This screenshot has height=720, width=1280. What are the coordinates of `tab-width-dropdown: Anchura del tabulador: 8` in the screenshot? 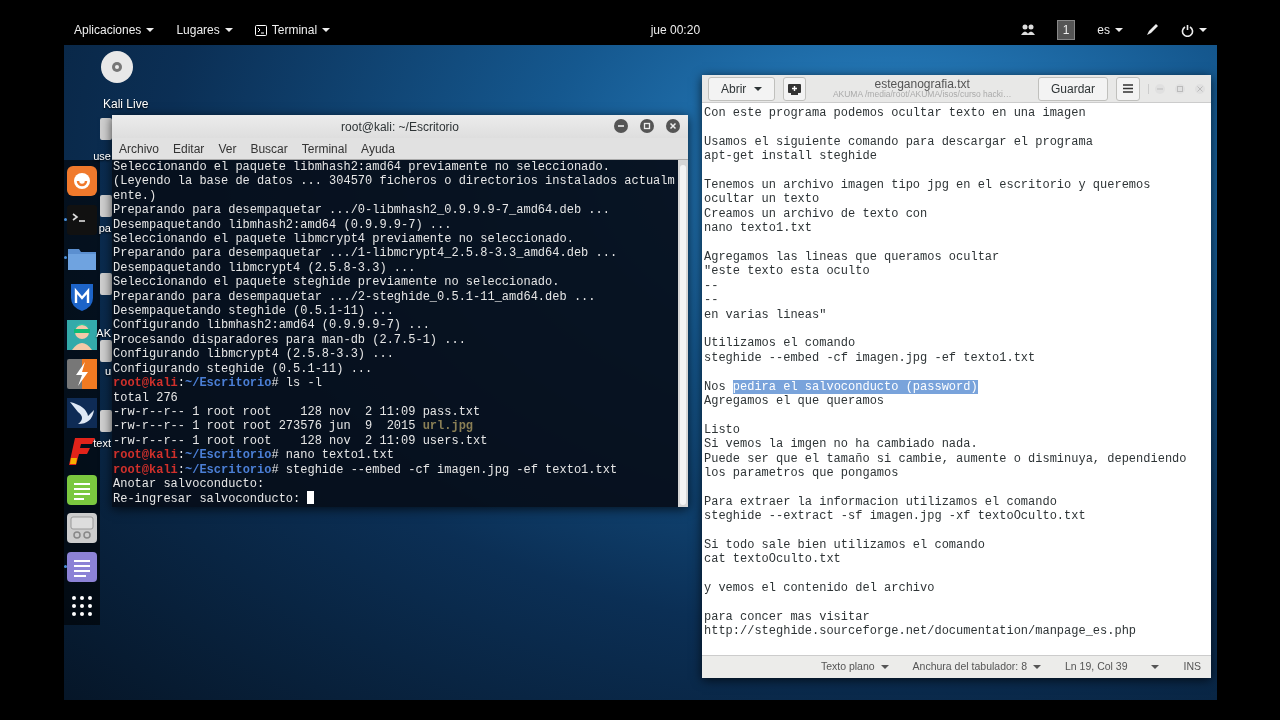 It's located at (976, 667).